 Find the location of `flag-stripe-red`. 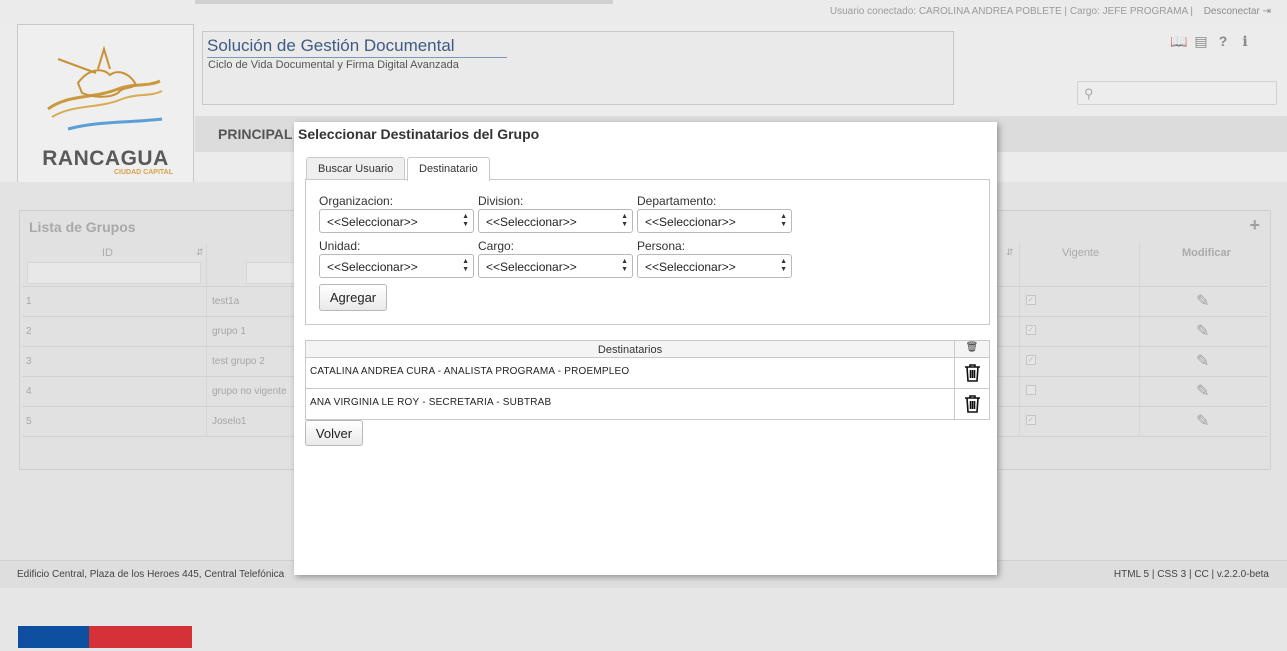

flag-stripe-red is located at coordinates (140, 637).